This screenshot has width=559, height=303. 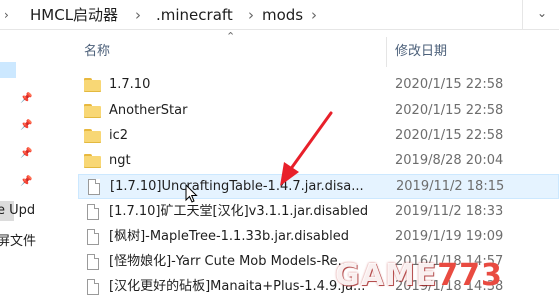 I want to click on column-header-date: 修改日期, so click(x=421, y=52).